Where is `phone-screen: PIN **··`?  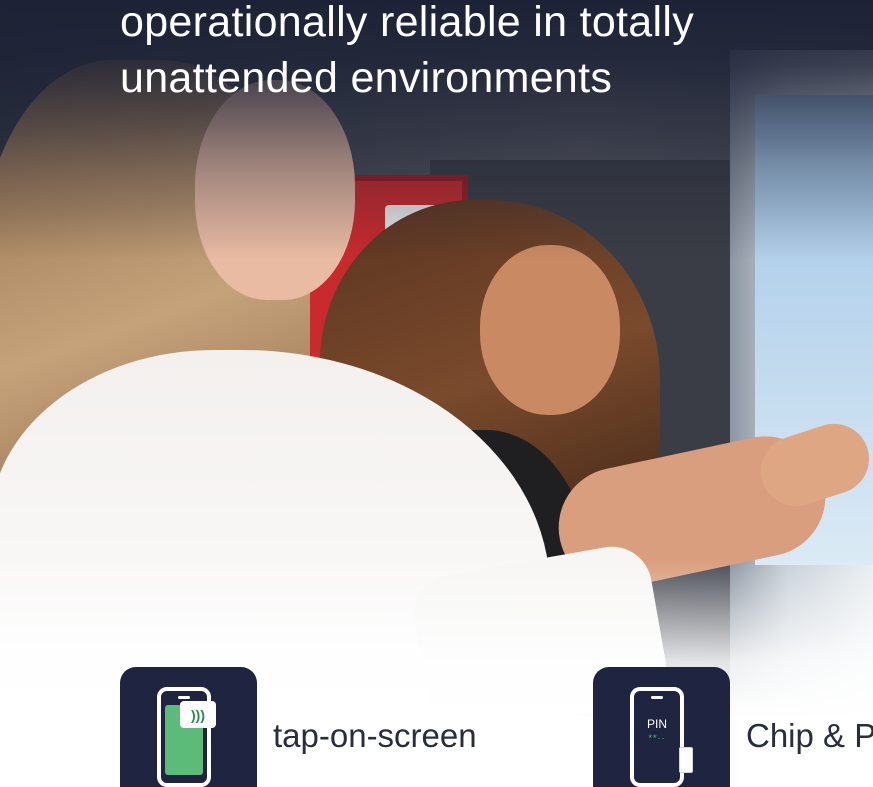
phone-screen: PIN **·· is located at coordinates (657, 740).